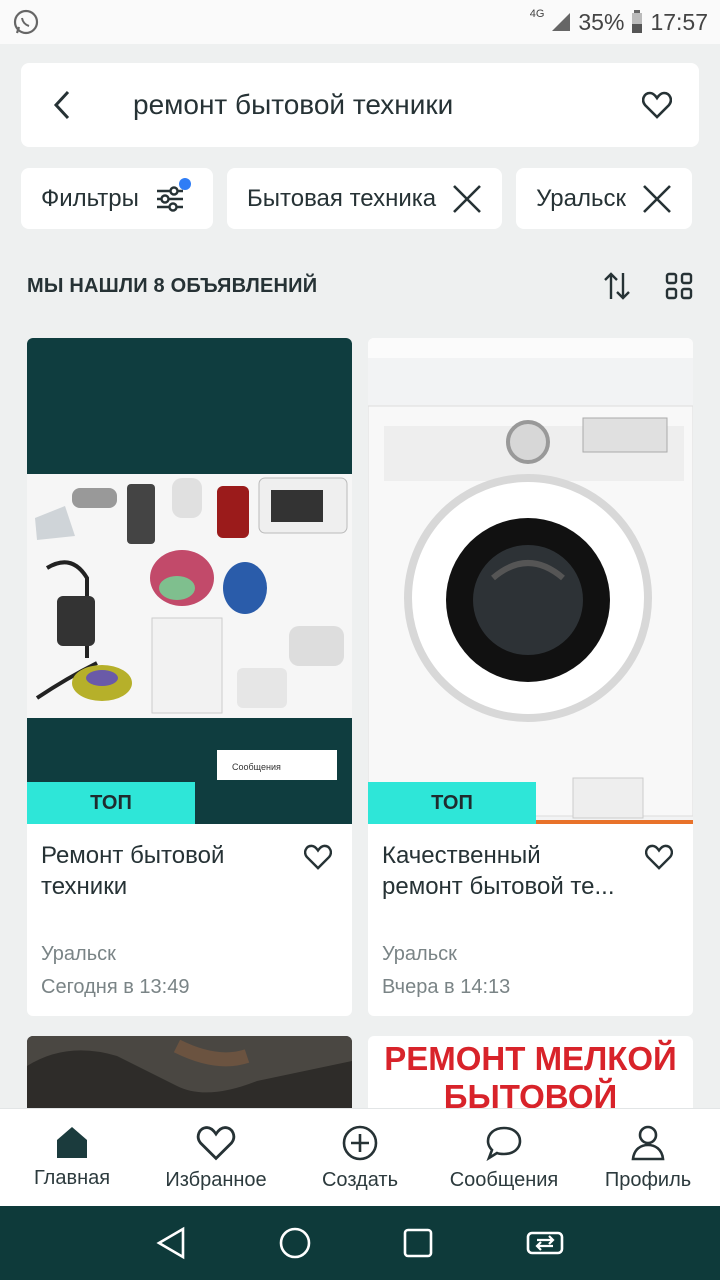 The width and height of the screenshot is (720, 1280). I want to click on filters-label: Фильтры, so click(90, 198).